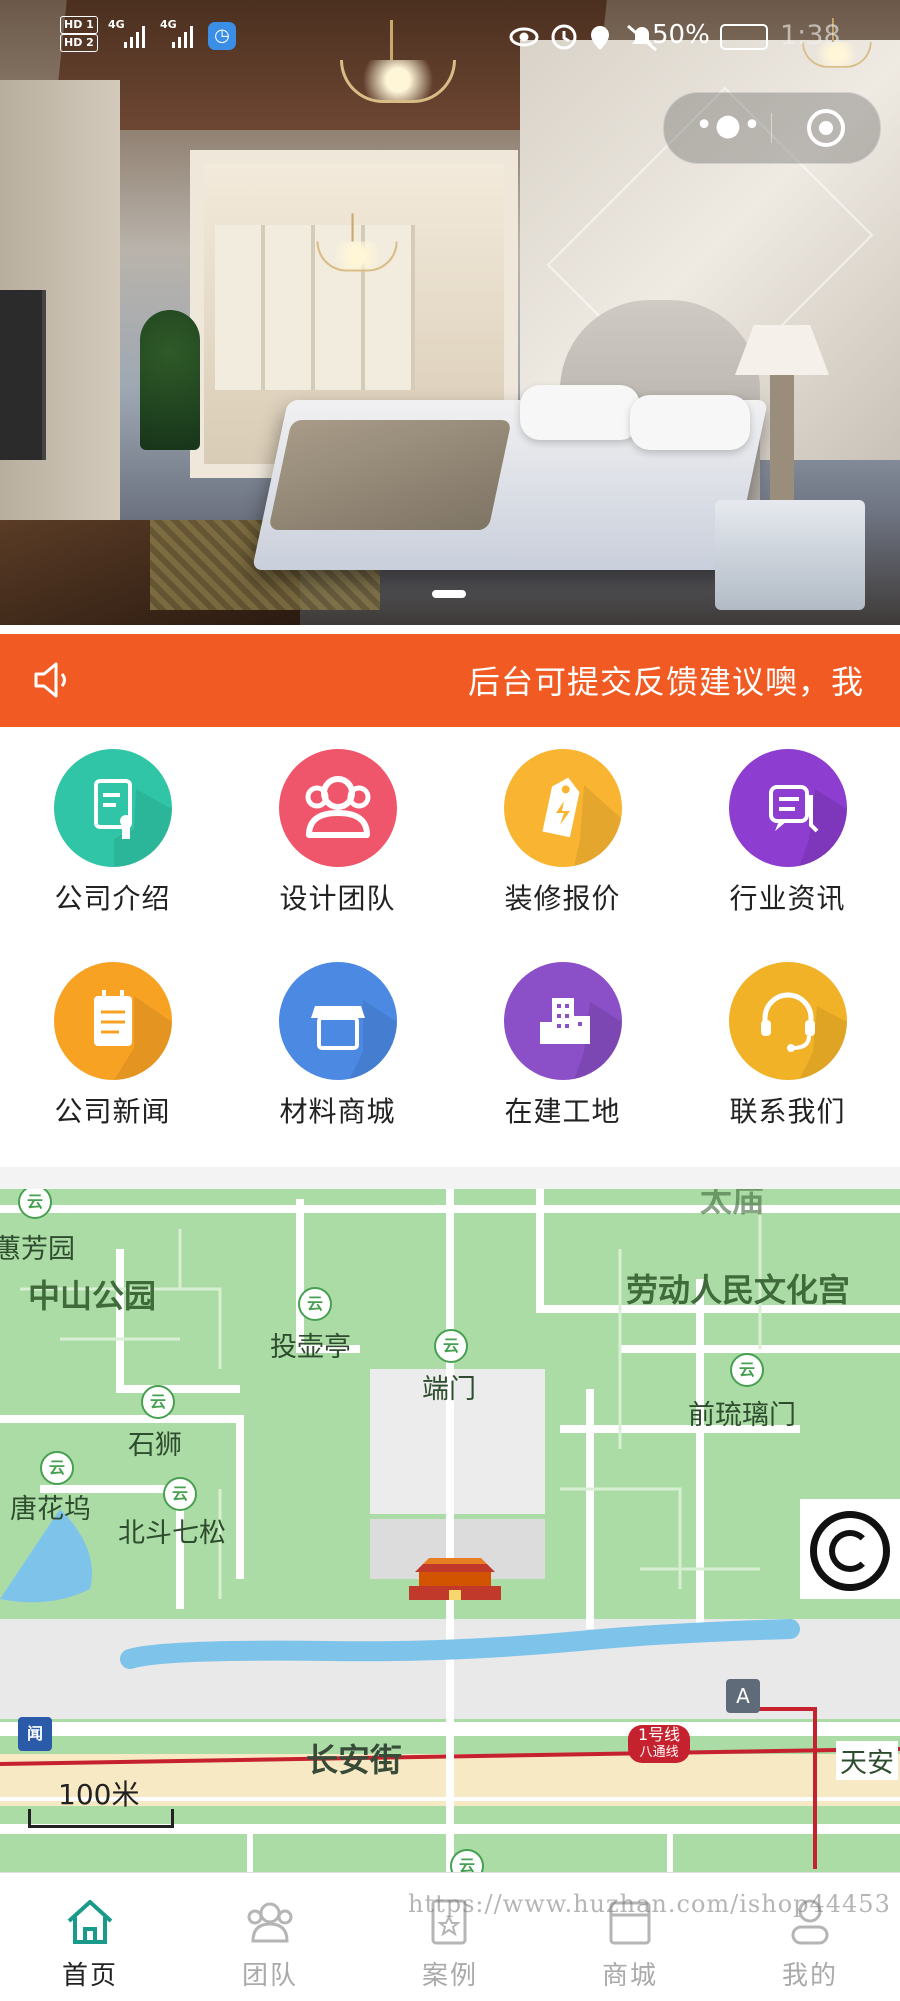  Describe the element at coordinates (787, 1111) in the screenshot. I see `menu-label: 联系我们` at that location.